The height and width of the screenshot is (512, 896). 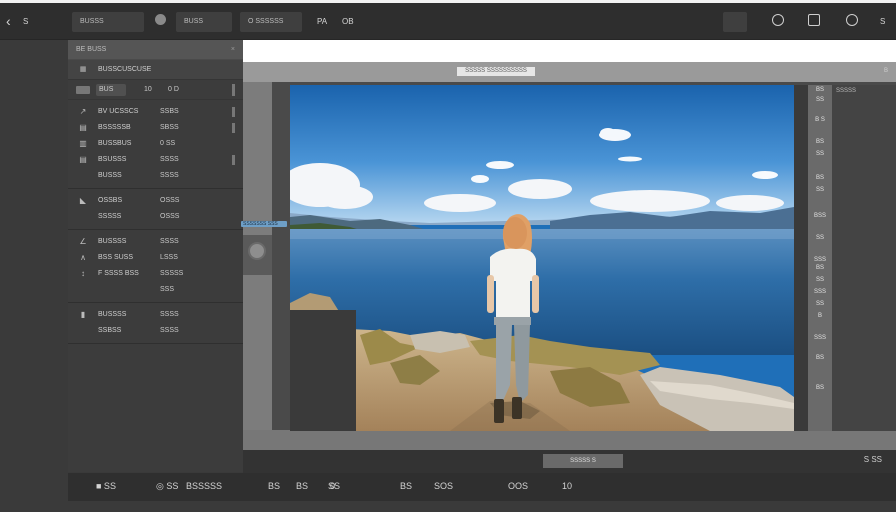 What do you see at coordinates (322, 22) in the screenshot?
I see `pa-label: PA` at bounding box center [322, 22].